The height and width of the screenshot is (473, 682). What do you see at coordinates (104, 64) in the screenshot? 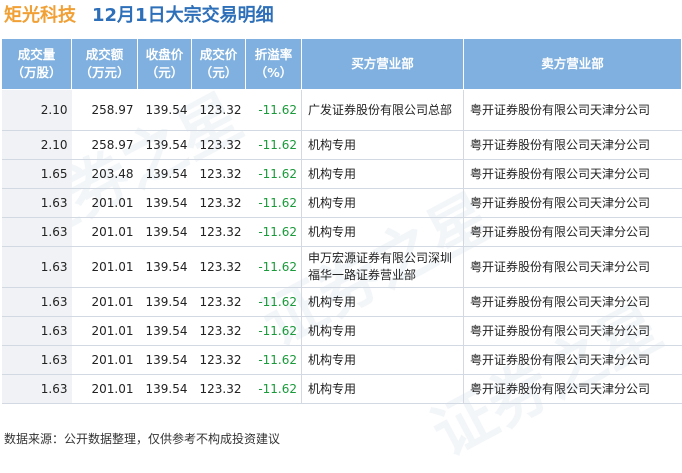
I see `header-amount: 成交额 （万元）` at bounding box center [104, 64].